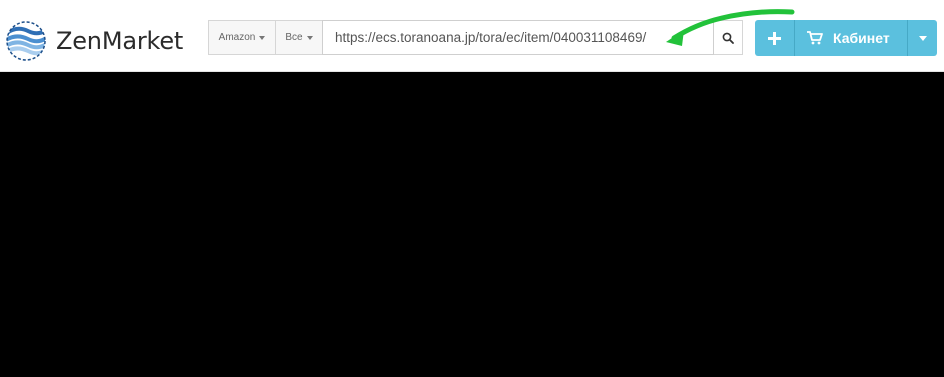  What do you see at coordinates (518, 37) in the screenshot?
I see `search-input` at bounding box center [518, 37].